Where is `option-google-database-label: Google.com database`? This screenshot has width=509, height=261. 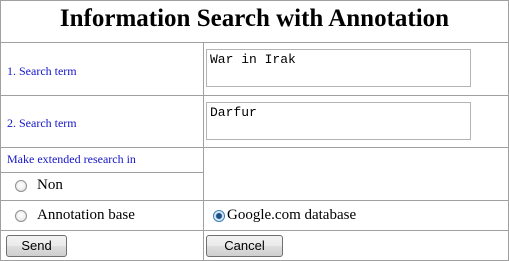
option-google-database-label: Google.com database is located at coordinates (292, 215).